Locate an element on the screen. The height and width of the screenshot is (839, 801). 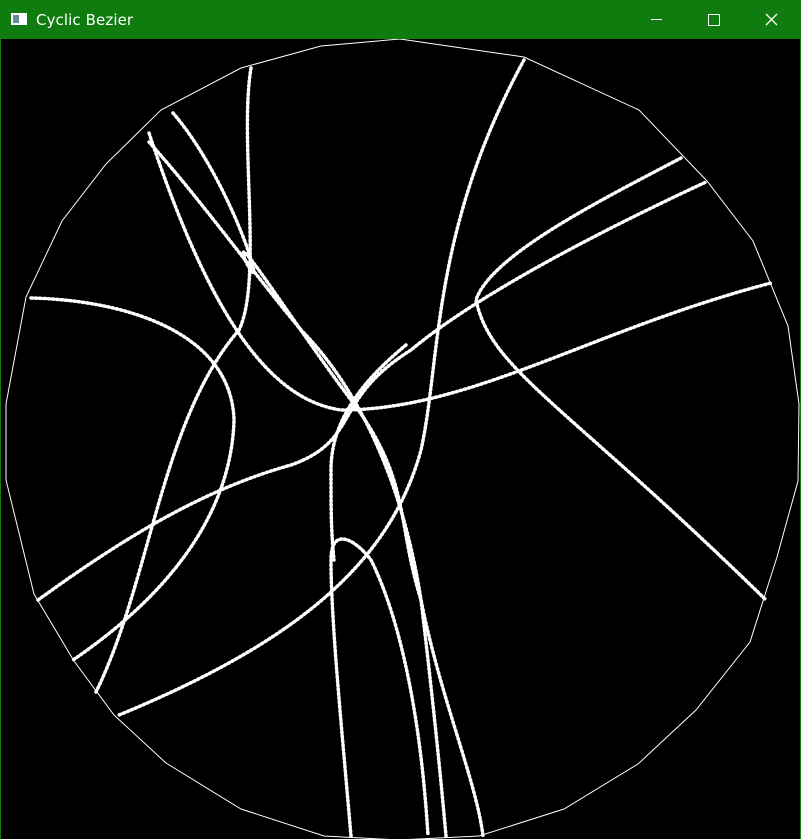
title-bar: Cyclic Bezier is located at coordinates (400, 19).